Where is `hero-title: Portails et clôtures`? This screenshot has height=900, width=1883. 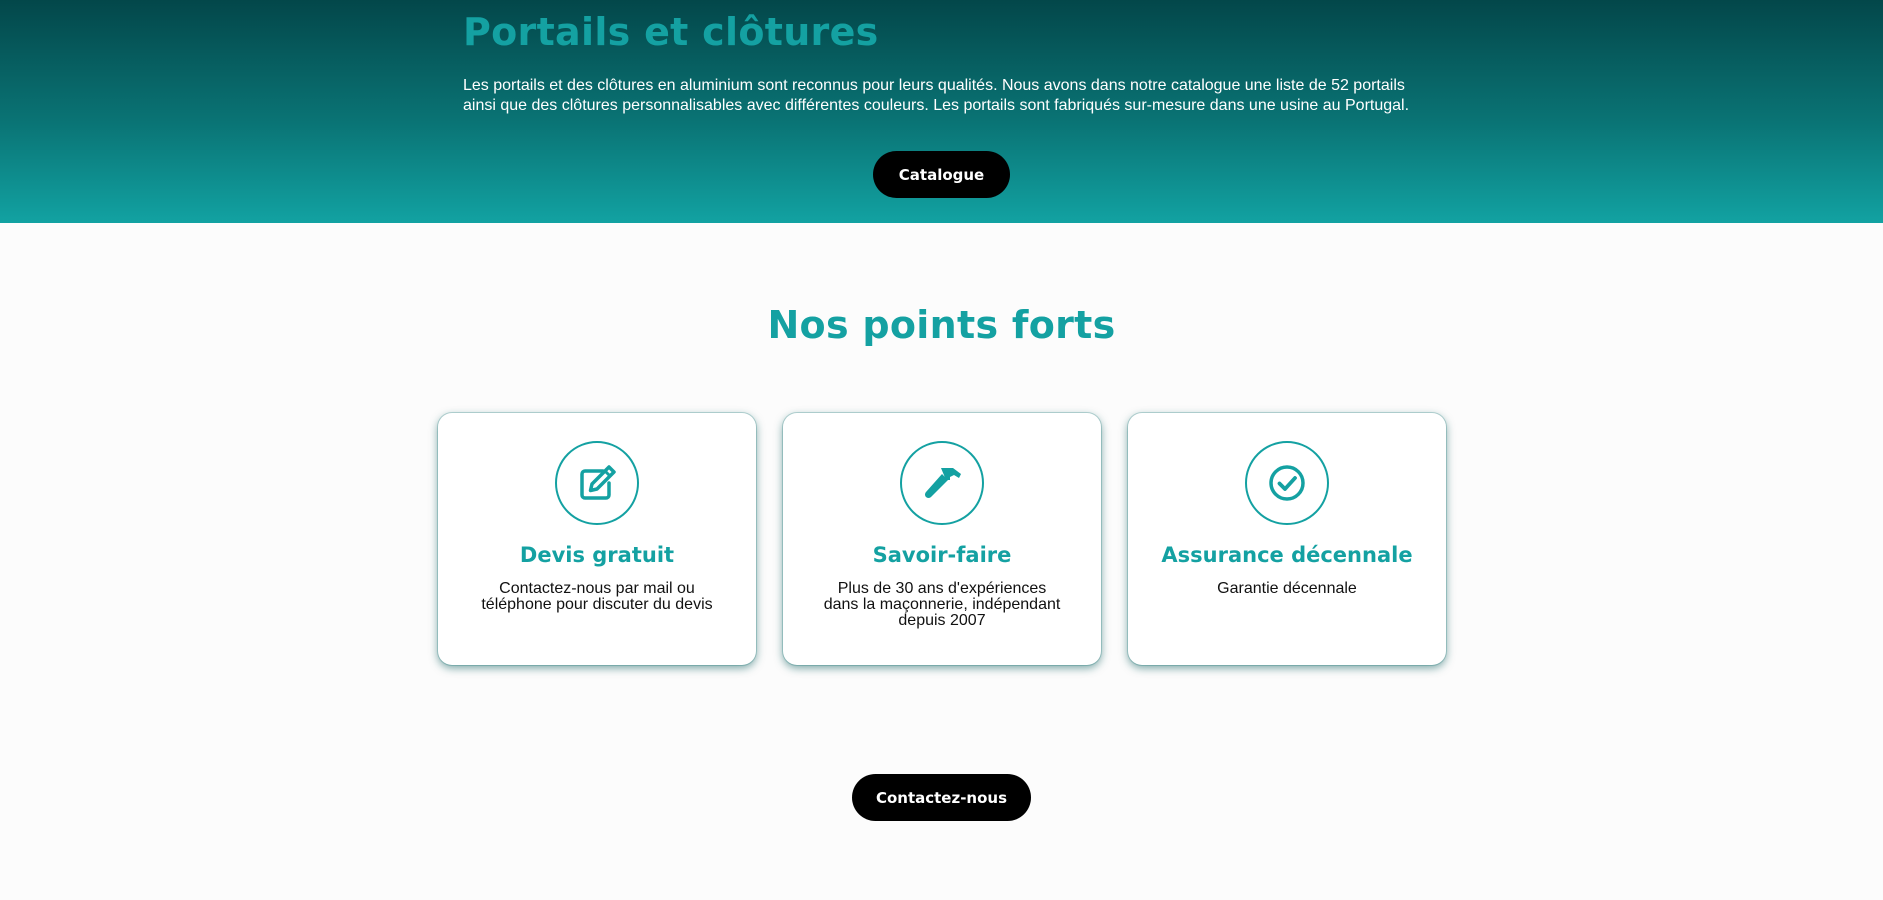
hero-title: Portails et clôtures is located at coordinates (671, 32).